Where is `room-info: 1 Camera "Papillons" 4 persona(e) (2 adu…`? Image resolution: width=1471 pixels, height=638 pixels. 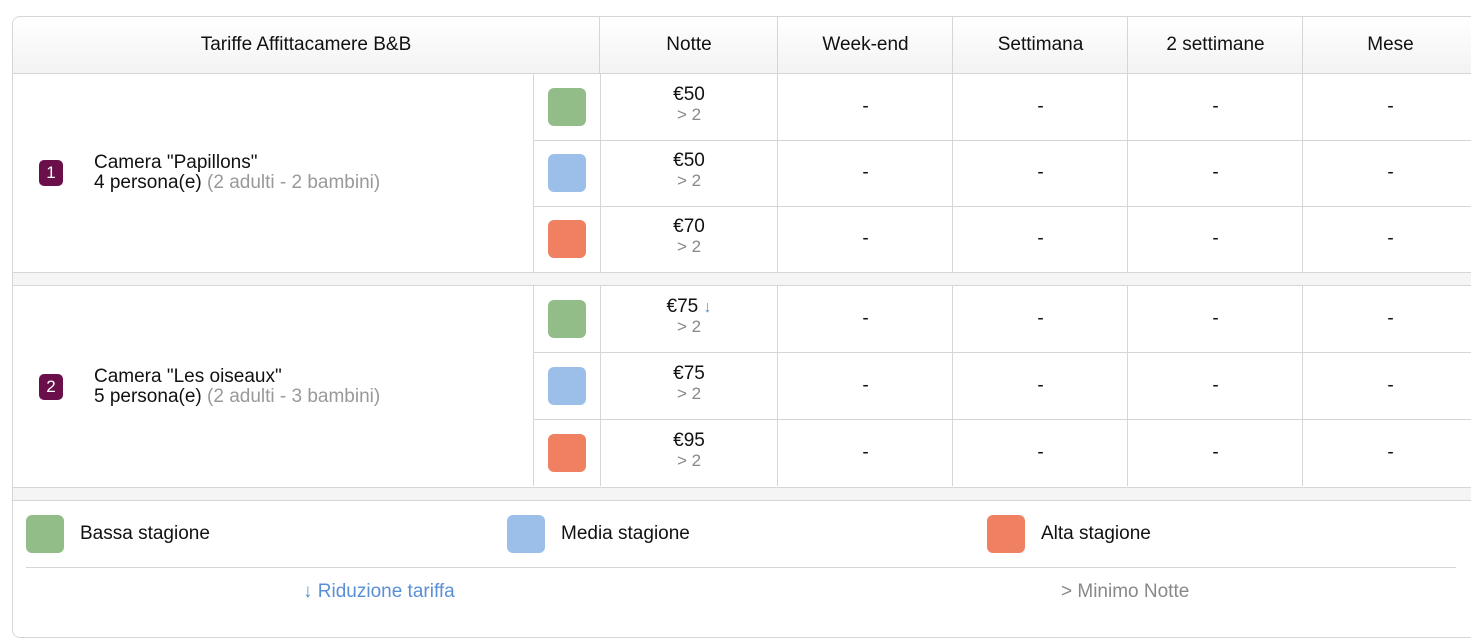
room-info: 1 Camera "Papillons" 4 persona(e) (2 adu… is located at coordinates (273, 173).